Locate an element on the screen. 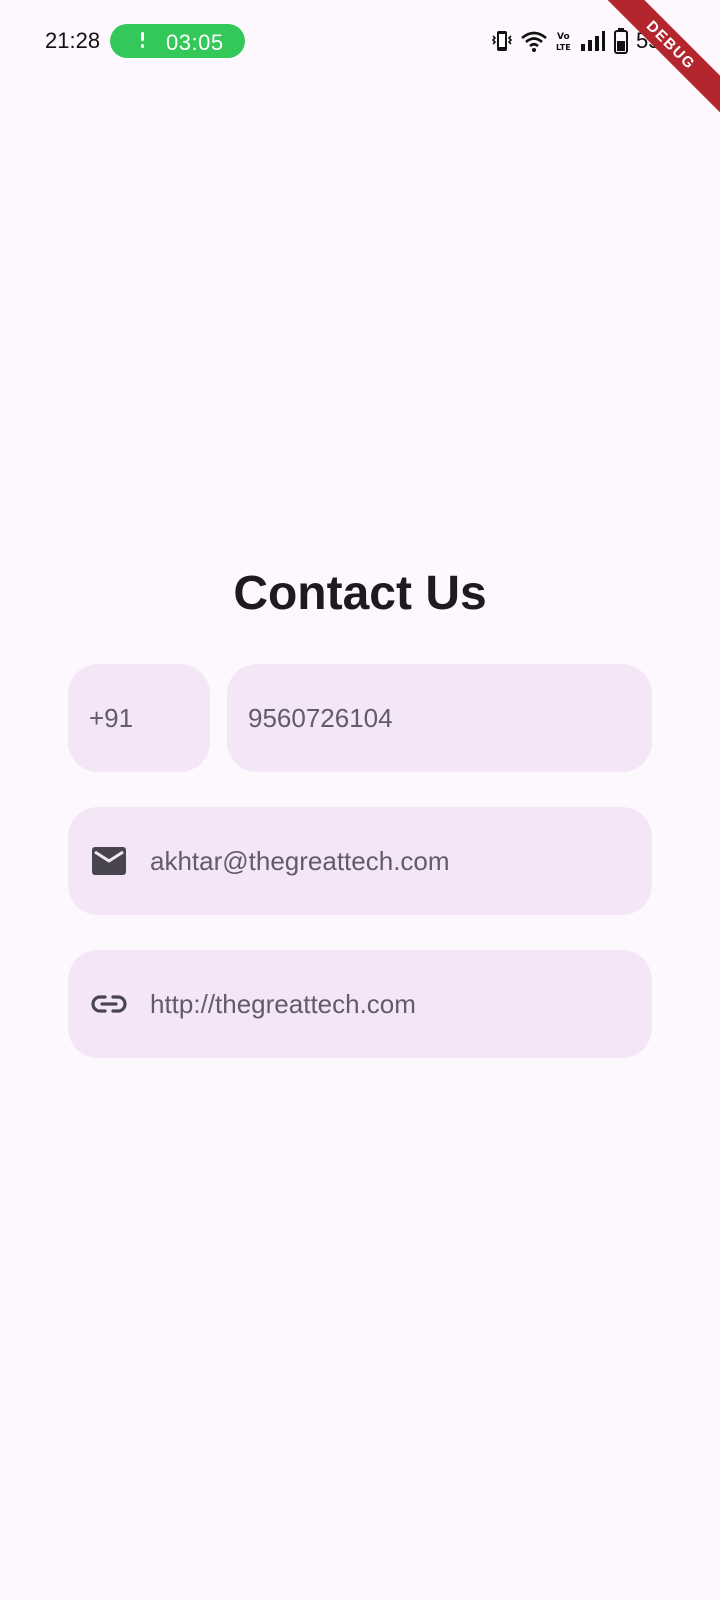  email-field: akhtar@thegreattech.com is located at coordinates (360, 861).